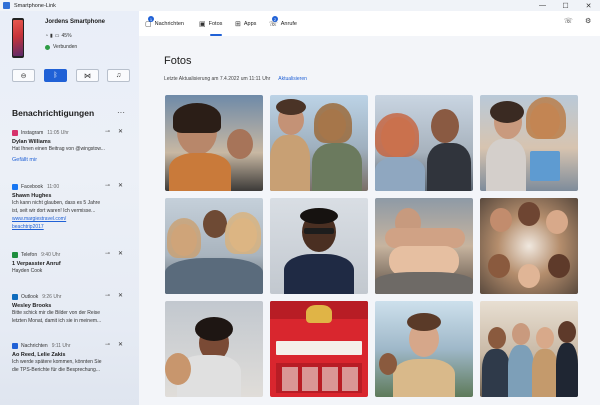 The height and width of the screenshot is (405, 600). Describe the element at coordinates (169, 24) in the screenshot. I see `tab-label: Nachrichten` at that location.